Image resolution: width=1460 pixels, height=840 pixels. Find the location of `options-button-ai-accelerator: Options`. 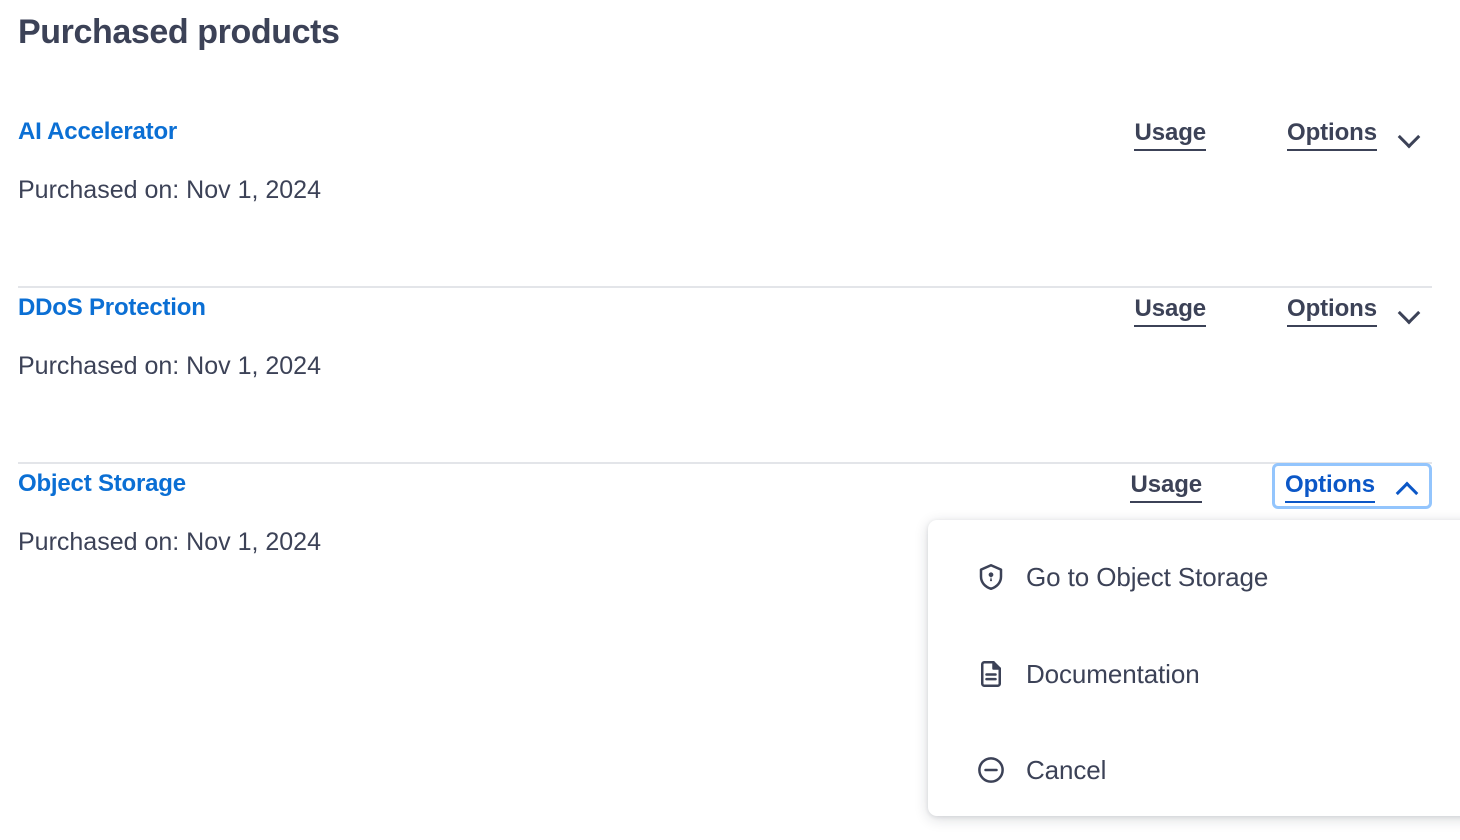

options-button-ai-accelerator: Options is located at coordinates (1354, 134).